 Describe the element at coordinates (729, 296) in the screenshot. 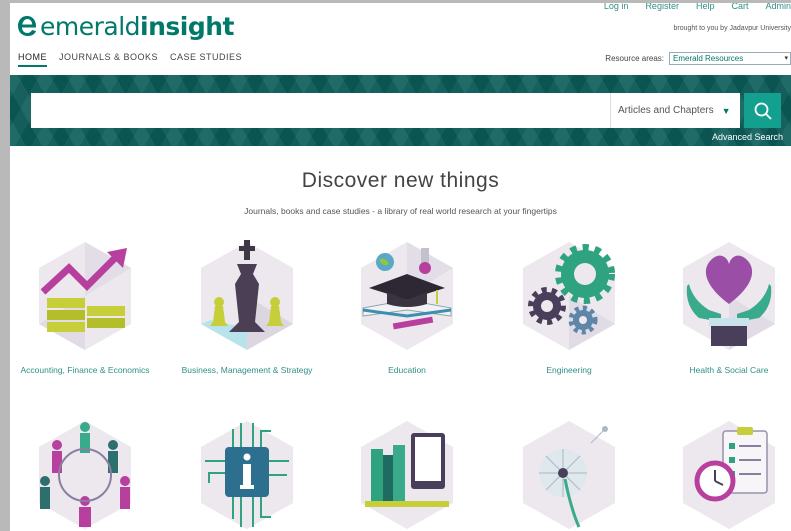

I see `heart-hands-icon` at that location.